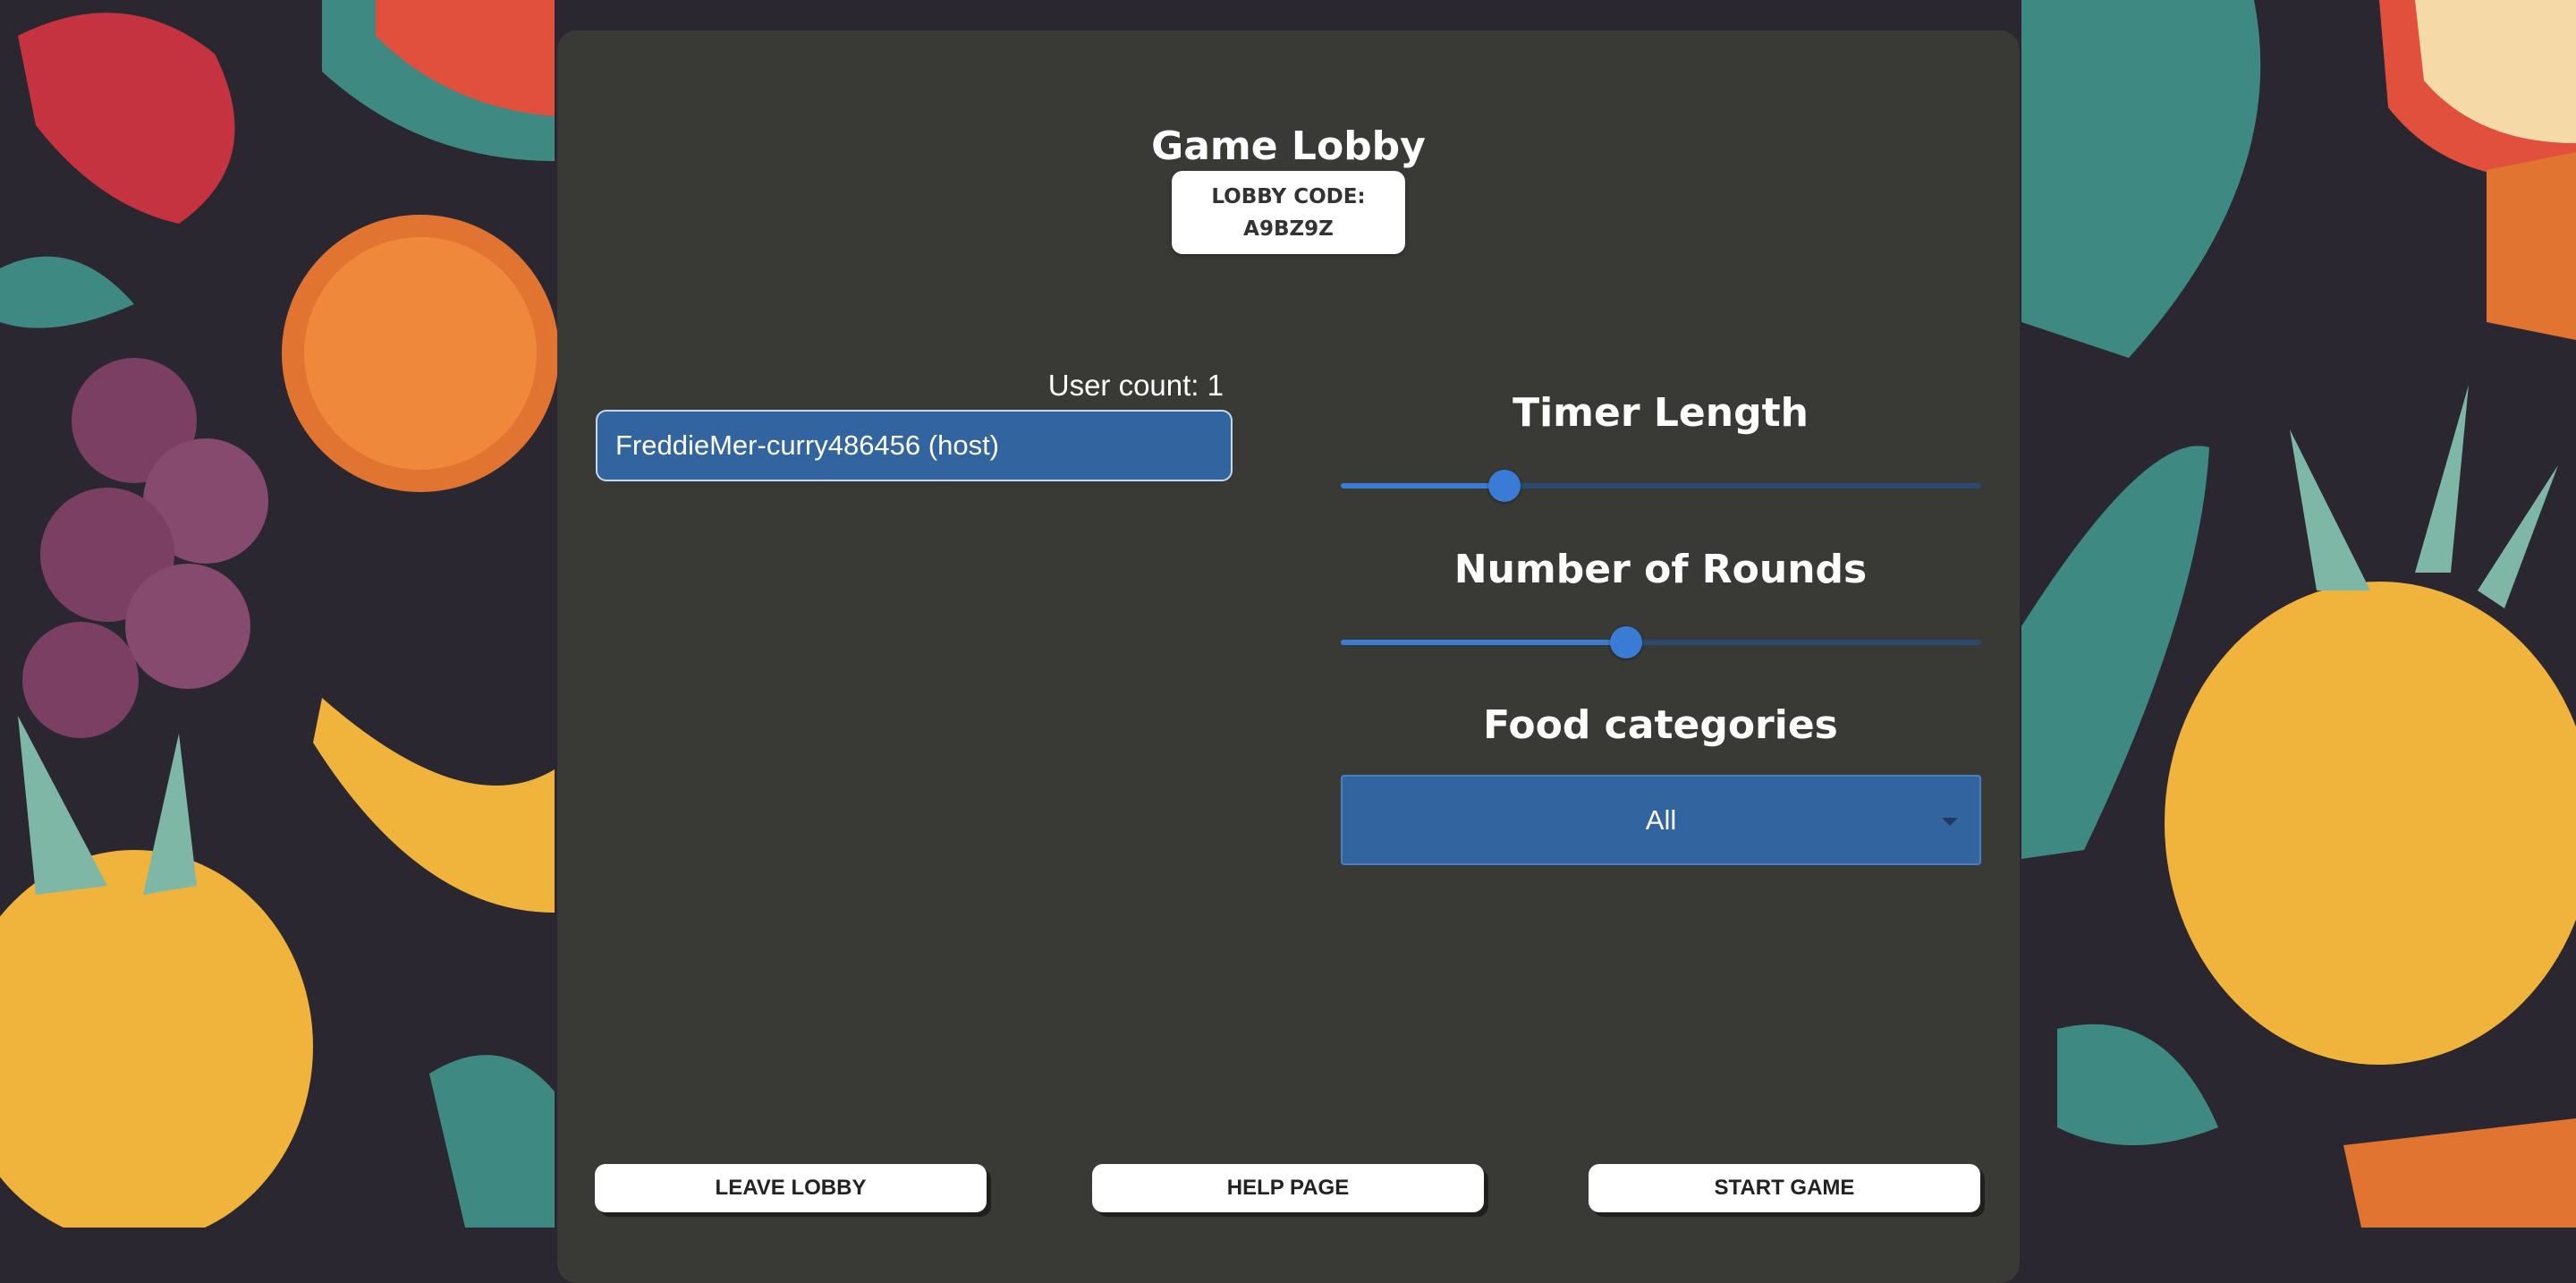 The width and height of the screenshot is (2576, 1283). What do you see at coordinates (1660, 569) in the screenshot?
I see `number-of-rounds-label: Number of Rounds` at bounding box center [1660, 569].